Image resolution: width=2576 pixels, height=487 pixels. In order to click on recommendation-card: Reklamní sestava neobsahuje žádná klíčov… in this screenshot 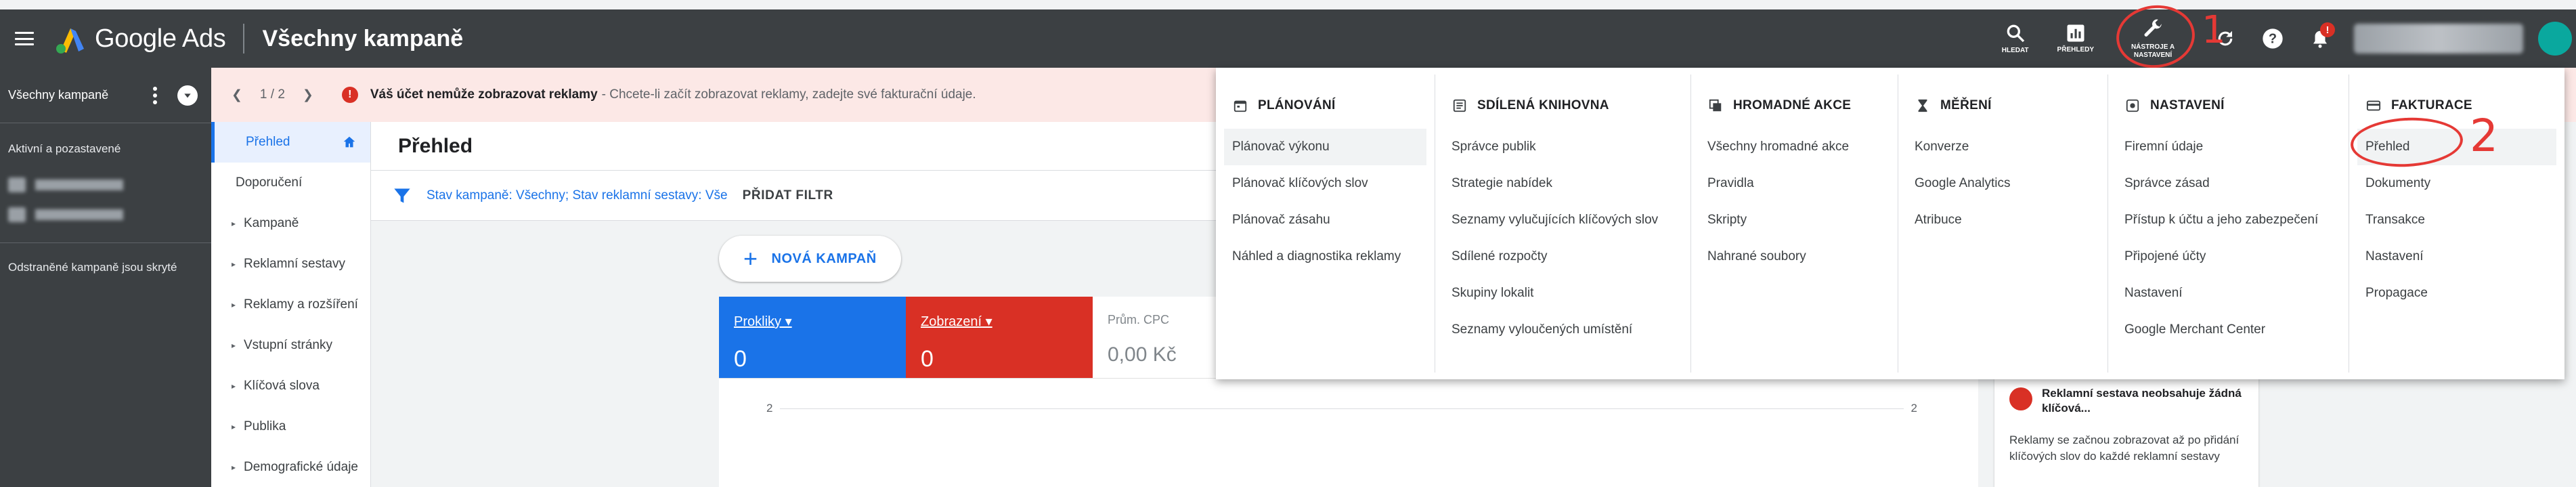, I will do `click(2126, 432)`.